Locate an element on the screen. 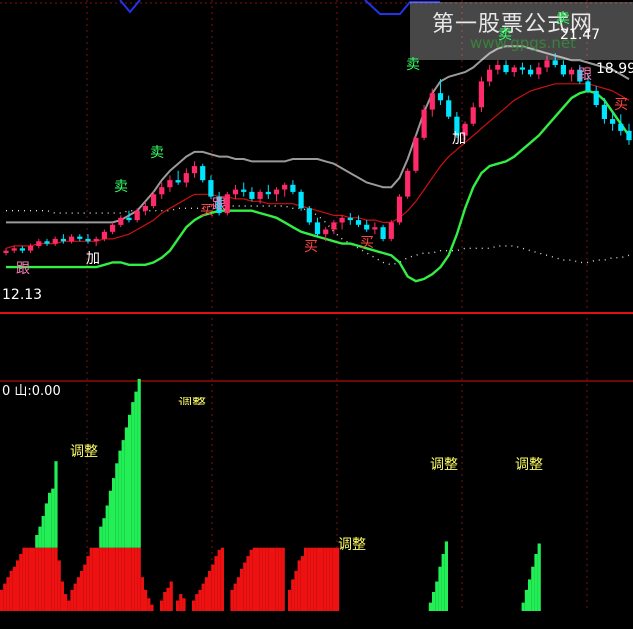 The width and height of the screenshot is (633, 629). signal-label: 加 is located at coordinates (459, 139).